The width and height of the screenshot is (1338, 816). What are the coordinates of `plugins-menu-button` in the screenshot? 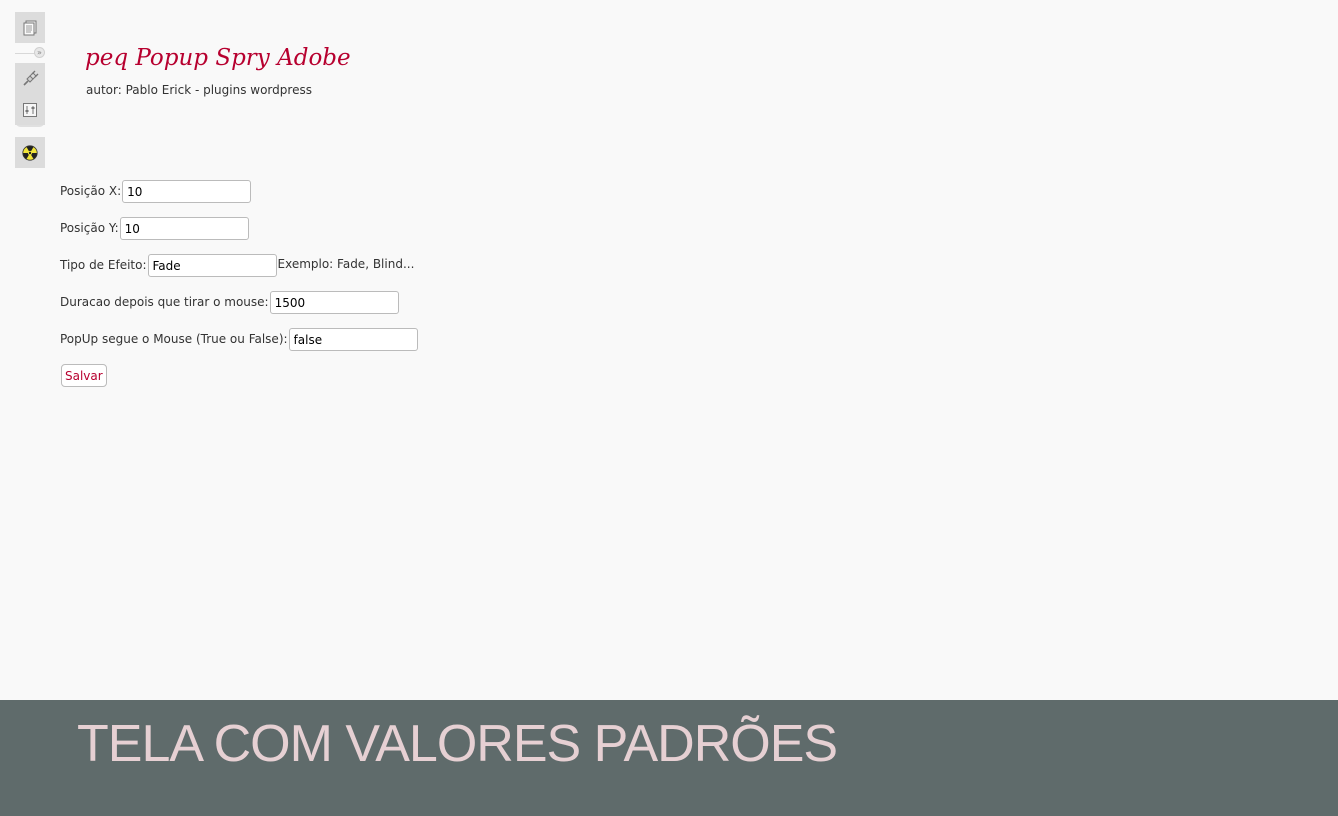 It's located at (30, 78).